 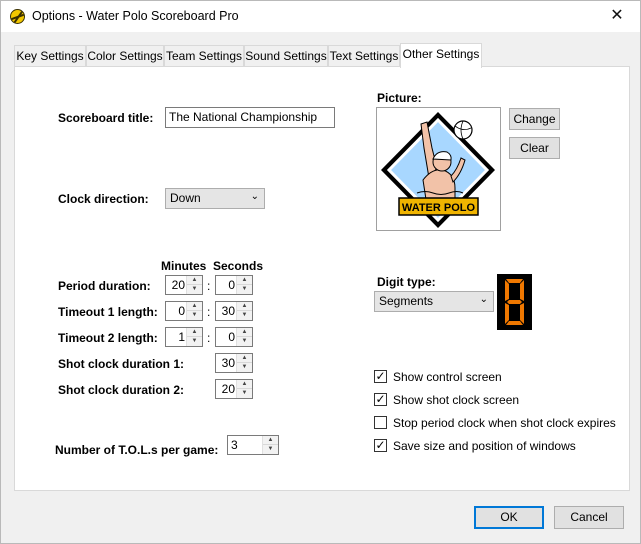 What do you see at coordinates (234, 445) in the screenshot?
I see `tols-value: 3` at bounding box center [234, 445].